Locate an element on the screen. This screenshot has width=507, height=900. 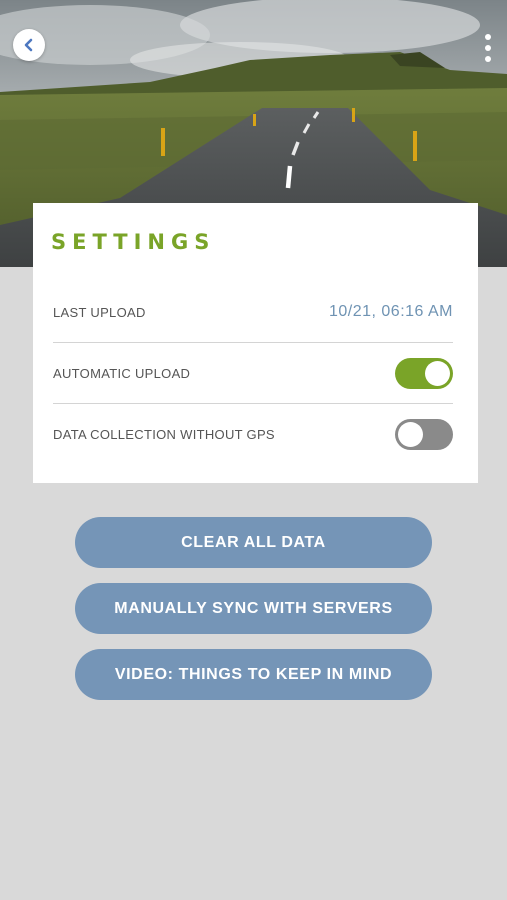
automatic-upload-toggle is located at coordinates (424, 373).